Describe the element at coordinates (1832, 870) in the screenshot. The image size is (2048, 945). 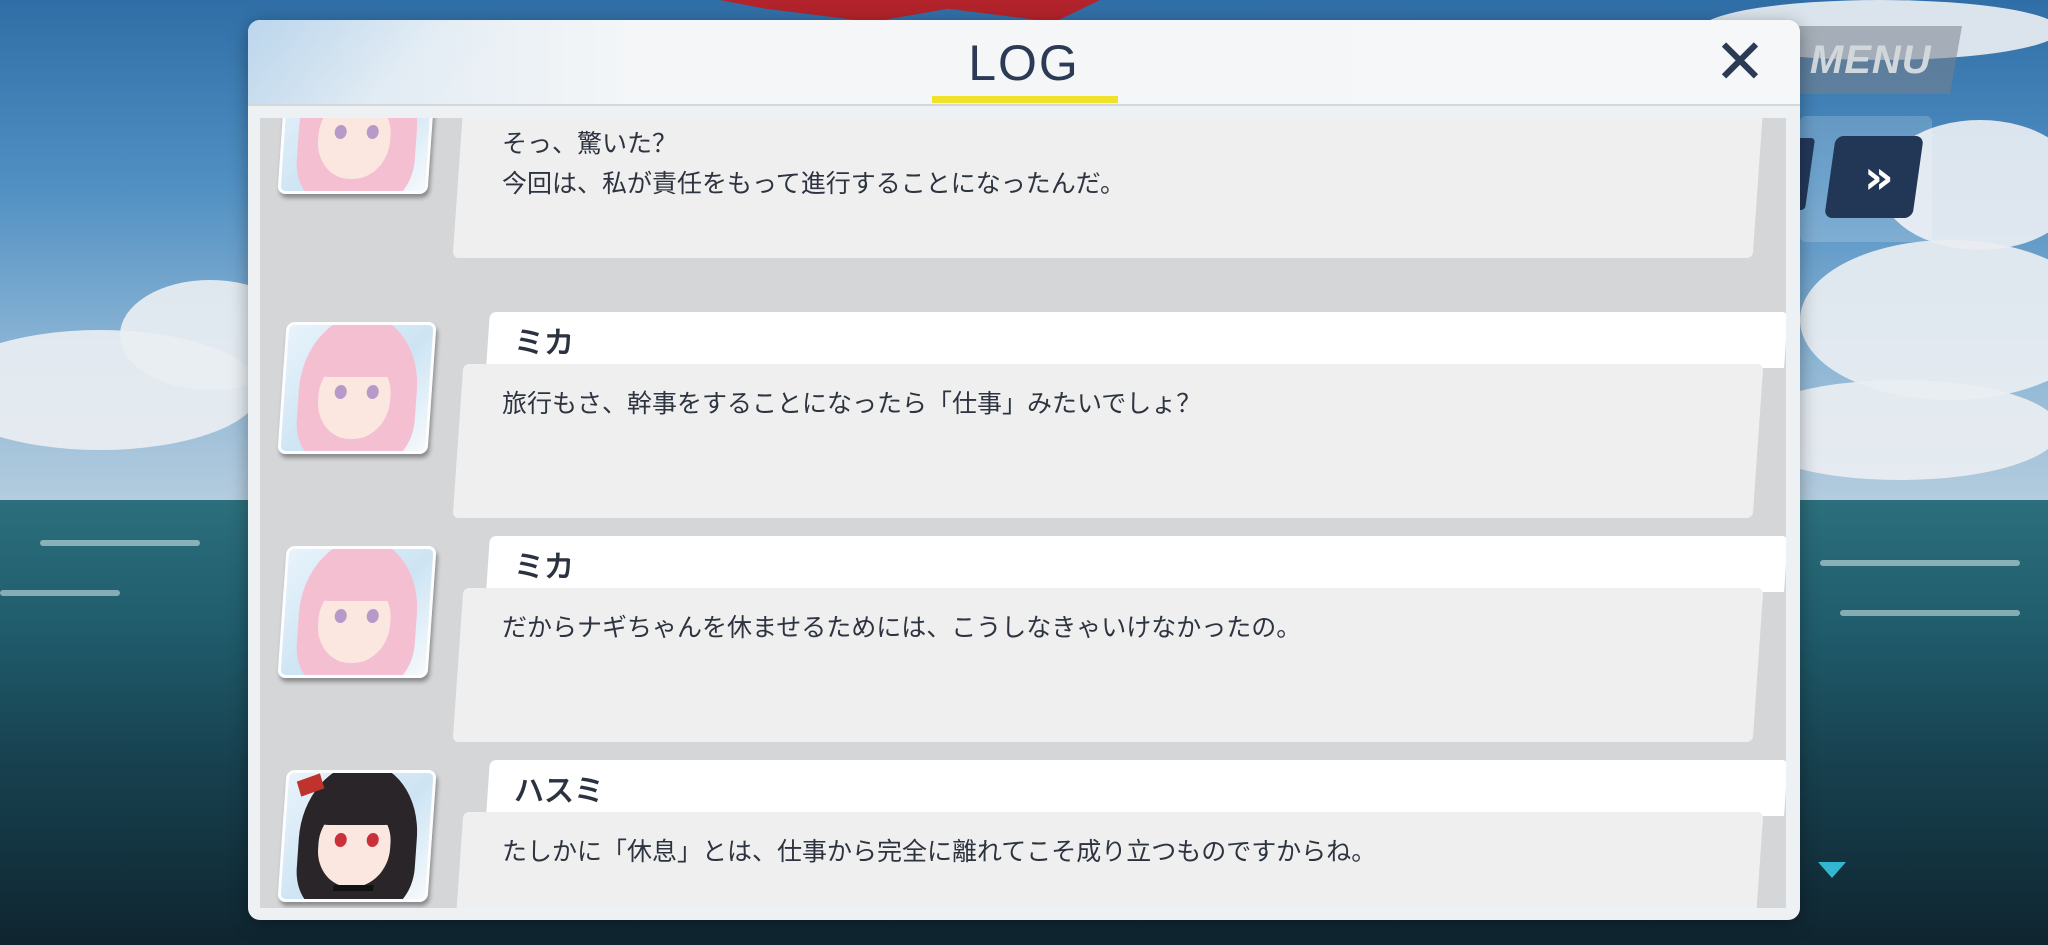
I see `next-indicator-icon` at that location.